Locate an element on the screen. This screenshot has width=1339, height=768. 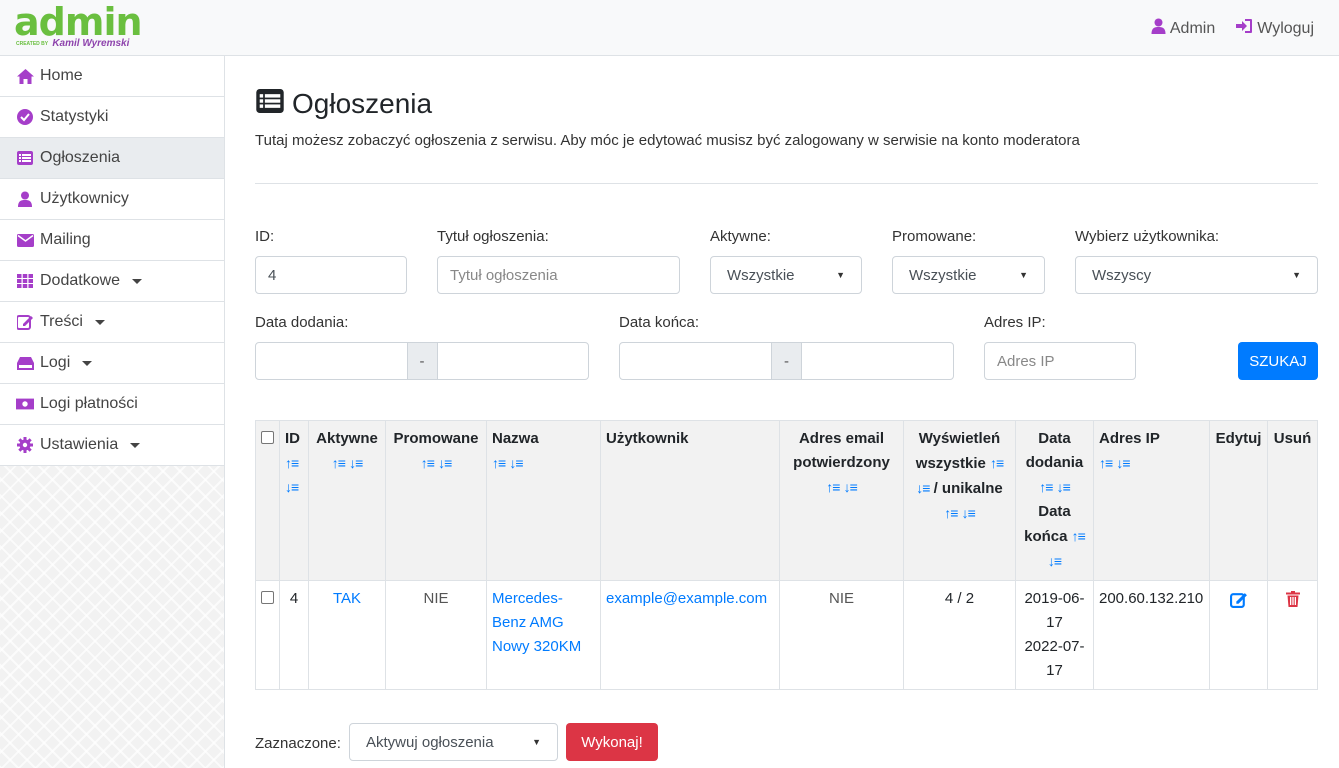
header-id-label: ID is located at coordinates (292, 438).